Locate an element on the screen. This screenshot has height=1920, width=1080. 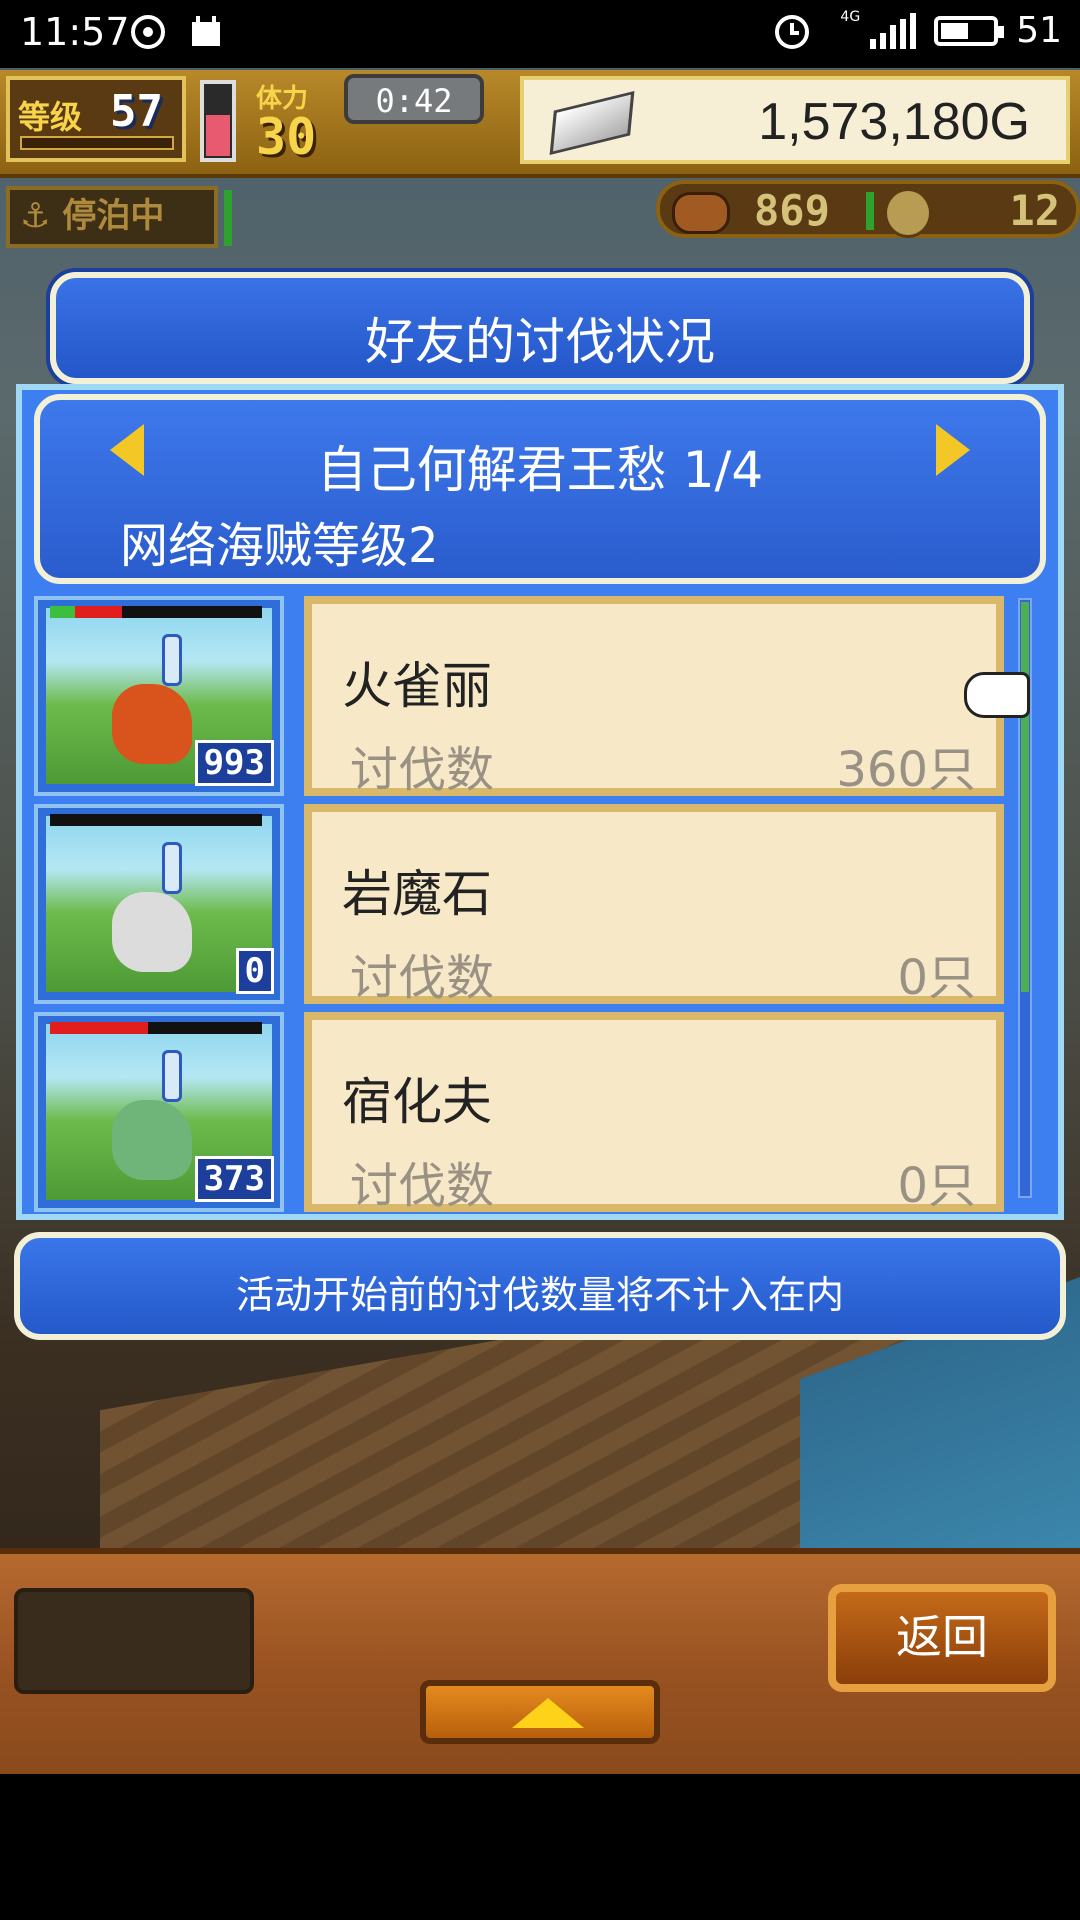
food-icon is located at coordinates (701, 213).